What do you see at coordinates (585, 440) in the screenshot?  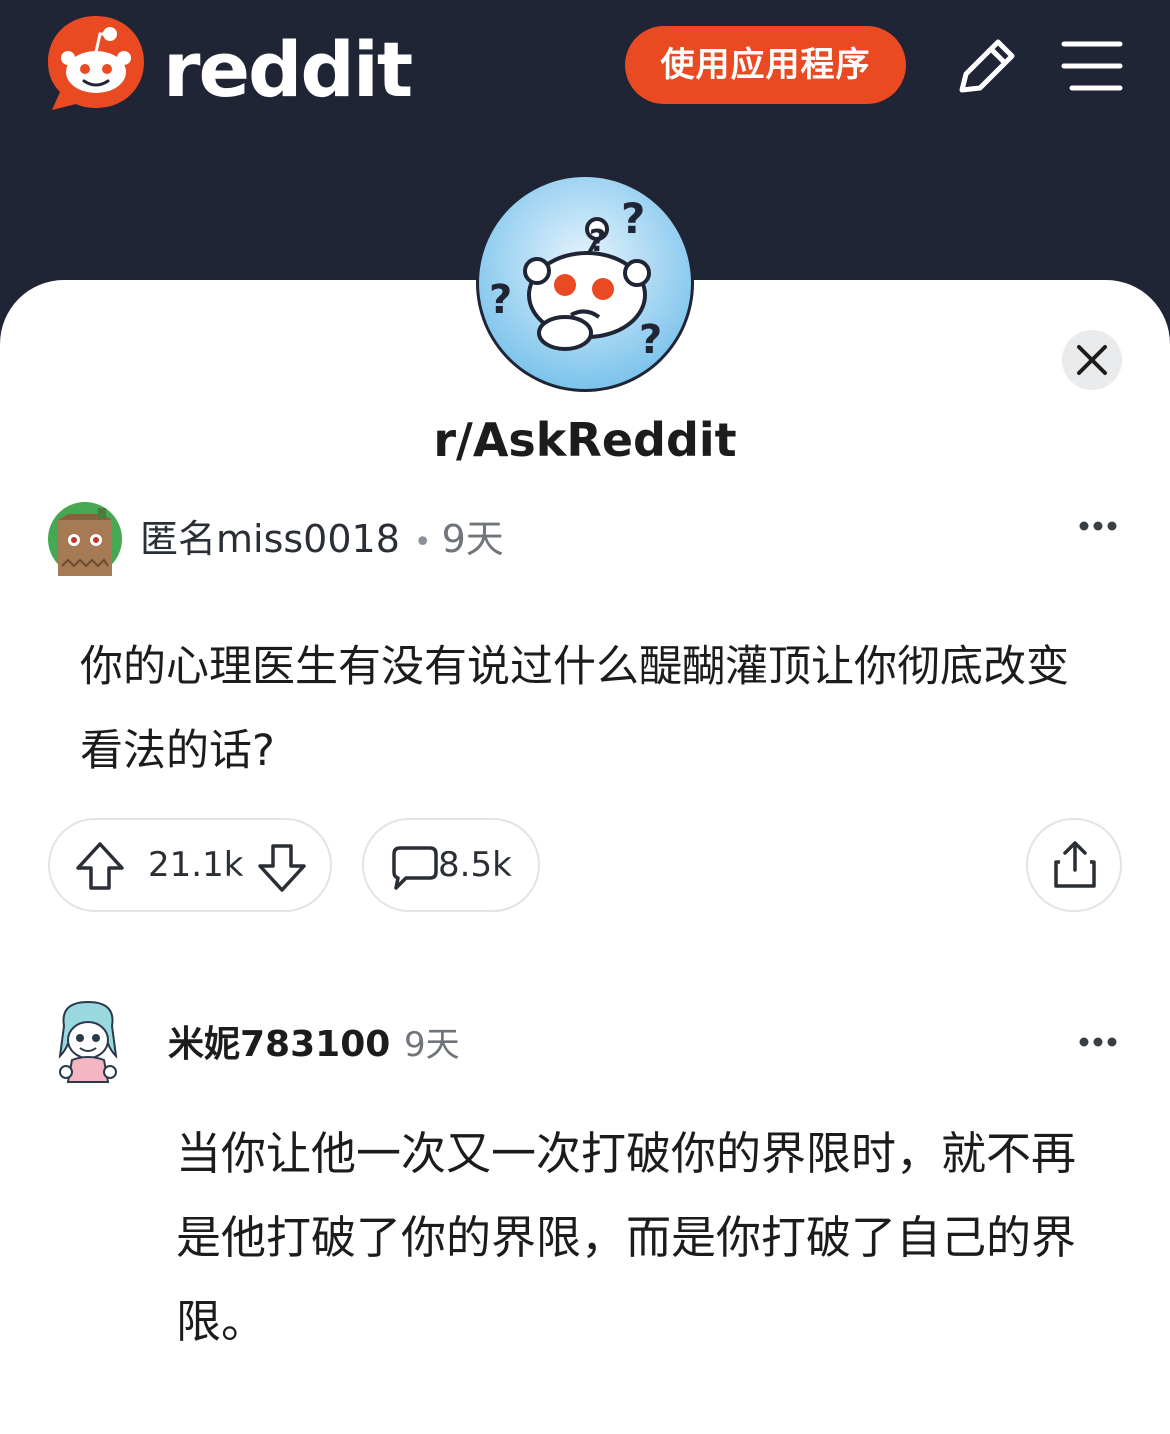 I see `subreddit-name: r/AskReddit` at bounding box center [585, 440].